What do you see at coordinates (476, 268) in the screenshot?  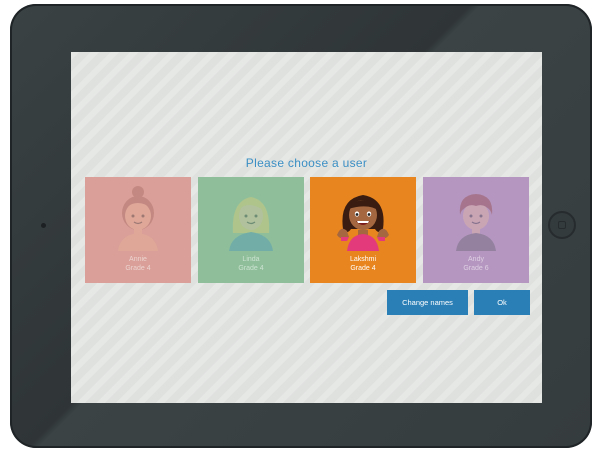 I see `user-grade: Grade 6` at bounding box center [476, 268].